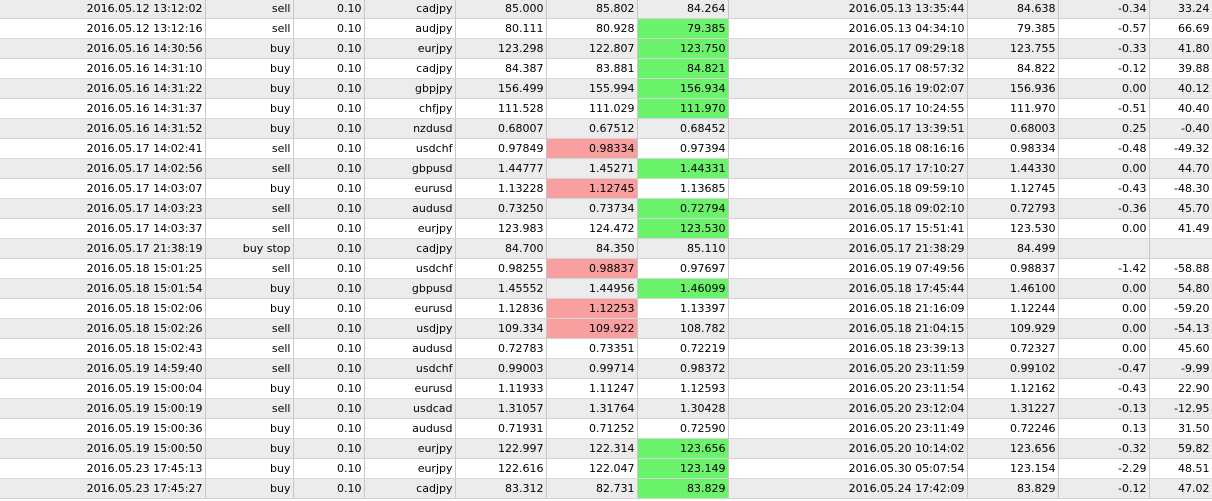 This screenshot has width=1212, height=501. I want to click on close-time-cell: 2016.05.20 23:11:59, so click(848, 368).